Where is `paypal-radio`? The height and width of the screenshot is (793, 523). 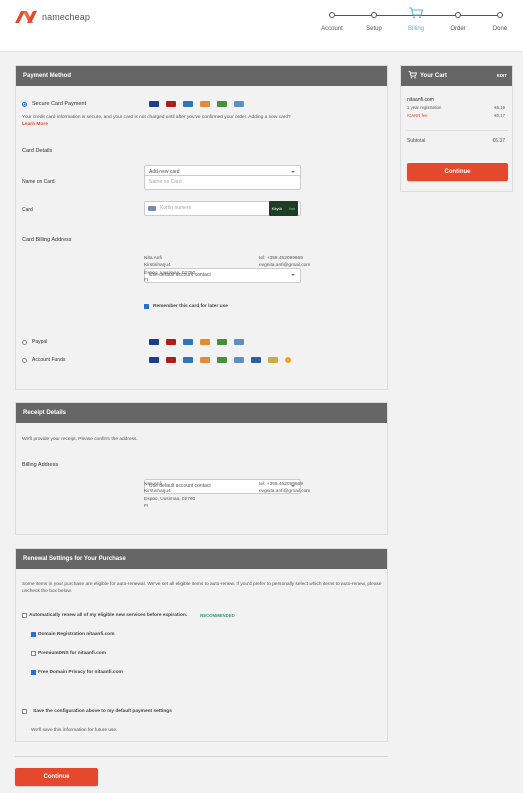 paypal-radio is located at coordinates (24, 342).